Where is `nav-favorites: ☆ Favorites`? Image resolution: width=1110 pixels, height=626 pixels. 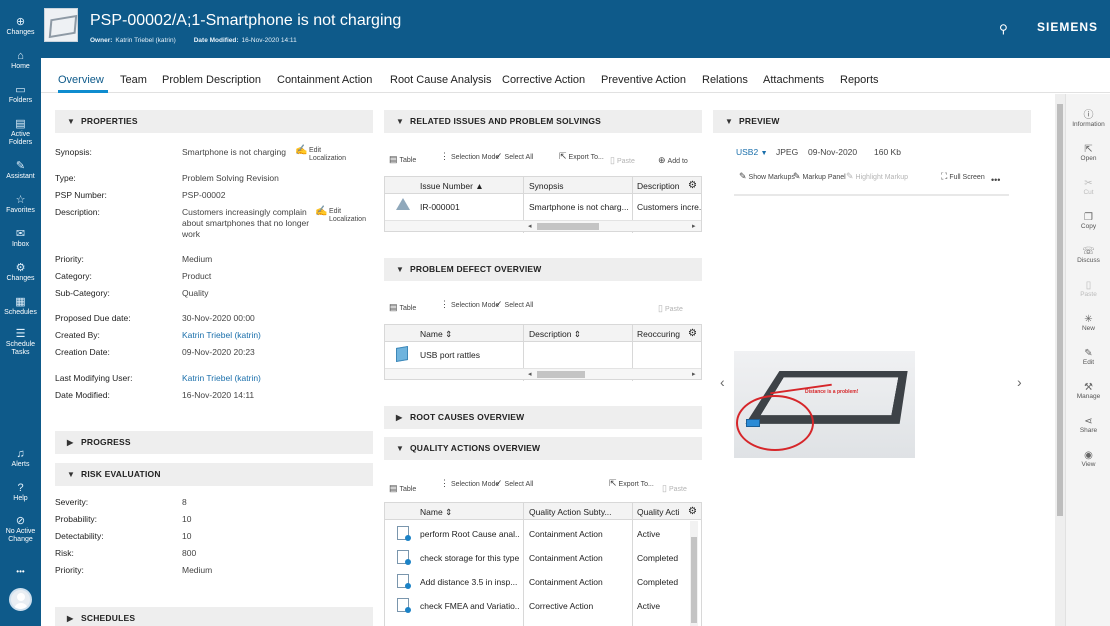
nav-favorites: ☆ Favorites is located at coordinates (20, 204).